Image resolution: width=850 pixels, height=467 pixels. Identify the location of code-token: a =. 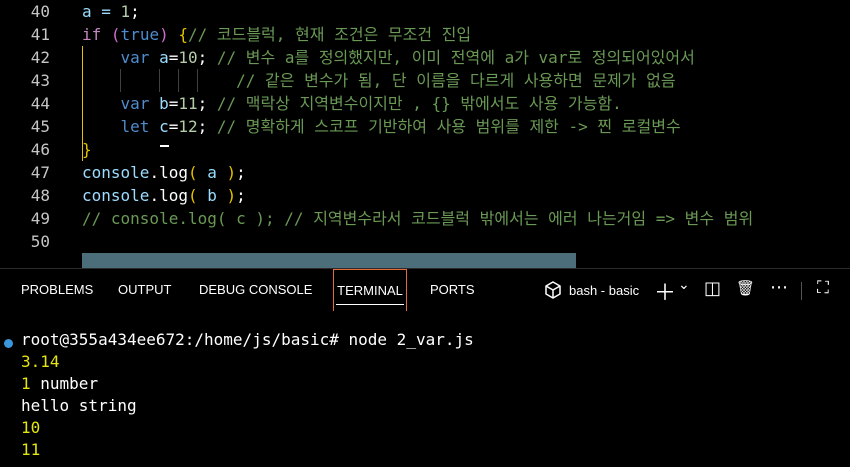
(101, 11).